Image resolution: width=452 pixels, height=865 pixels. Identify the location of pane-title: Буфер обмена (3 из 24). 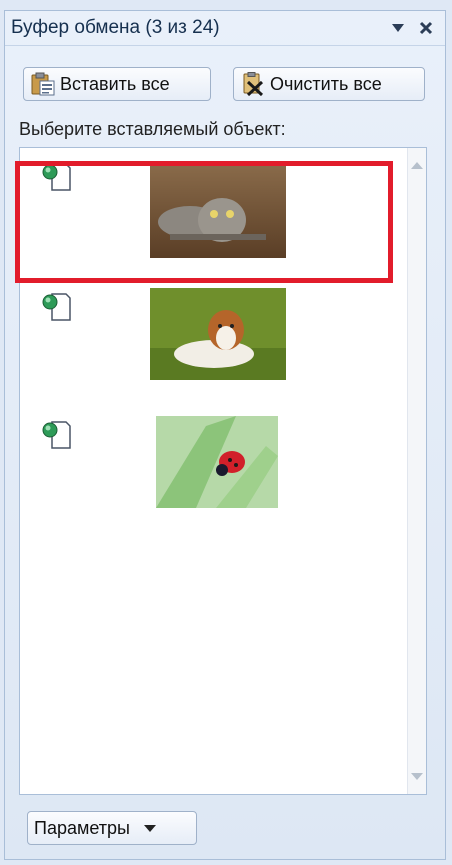
(115, 27).